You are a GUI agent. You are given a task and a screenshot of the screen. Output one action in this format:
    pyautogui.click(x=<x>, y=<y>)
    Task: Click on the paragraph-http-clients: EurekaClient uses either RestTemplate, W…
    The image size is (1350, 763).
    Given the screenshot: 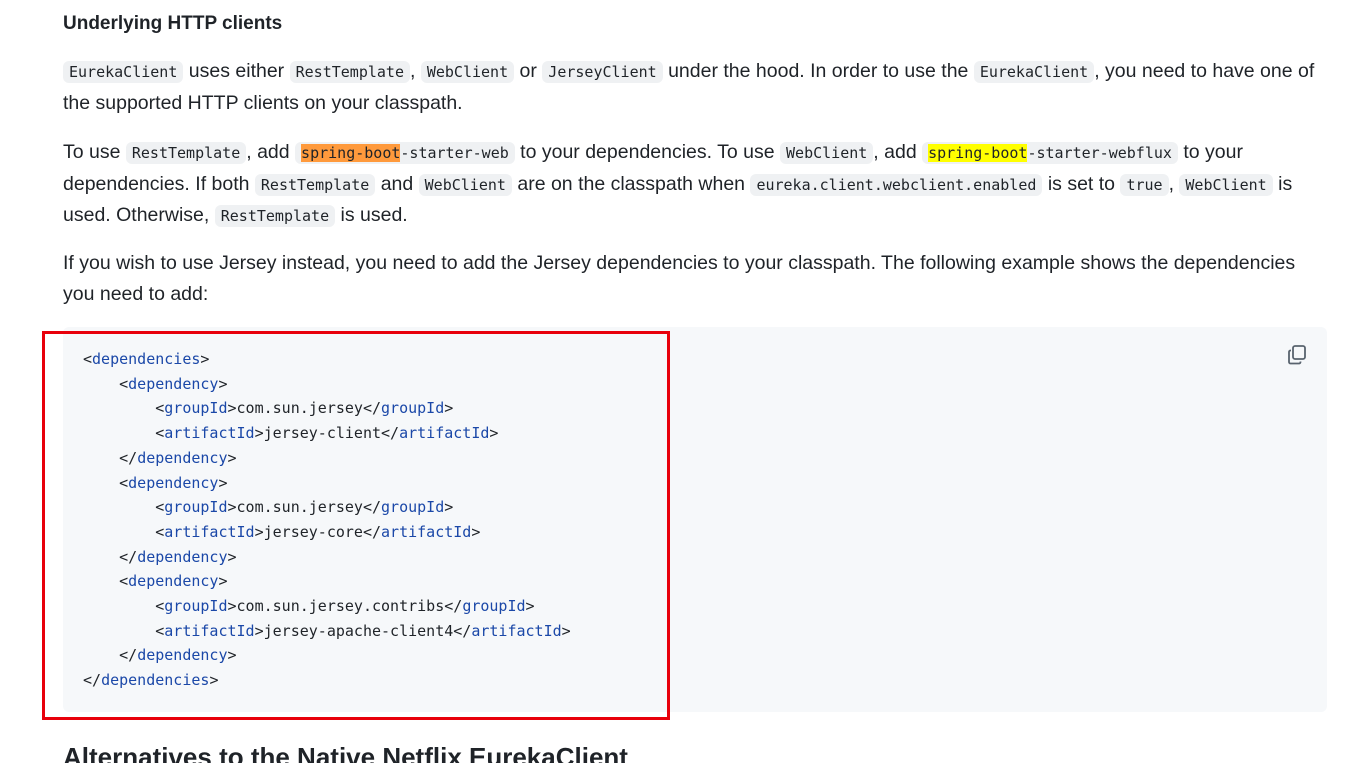 What is the action you would take?
    pyautogui.click(x=696, y=87)
    